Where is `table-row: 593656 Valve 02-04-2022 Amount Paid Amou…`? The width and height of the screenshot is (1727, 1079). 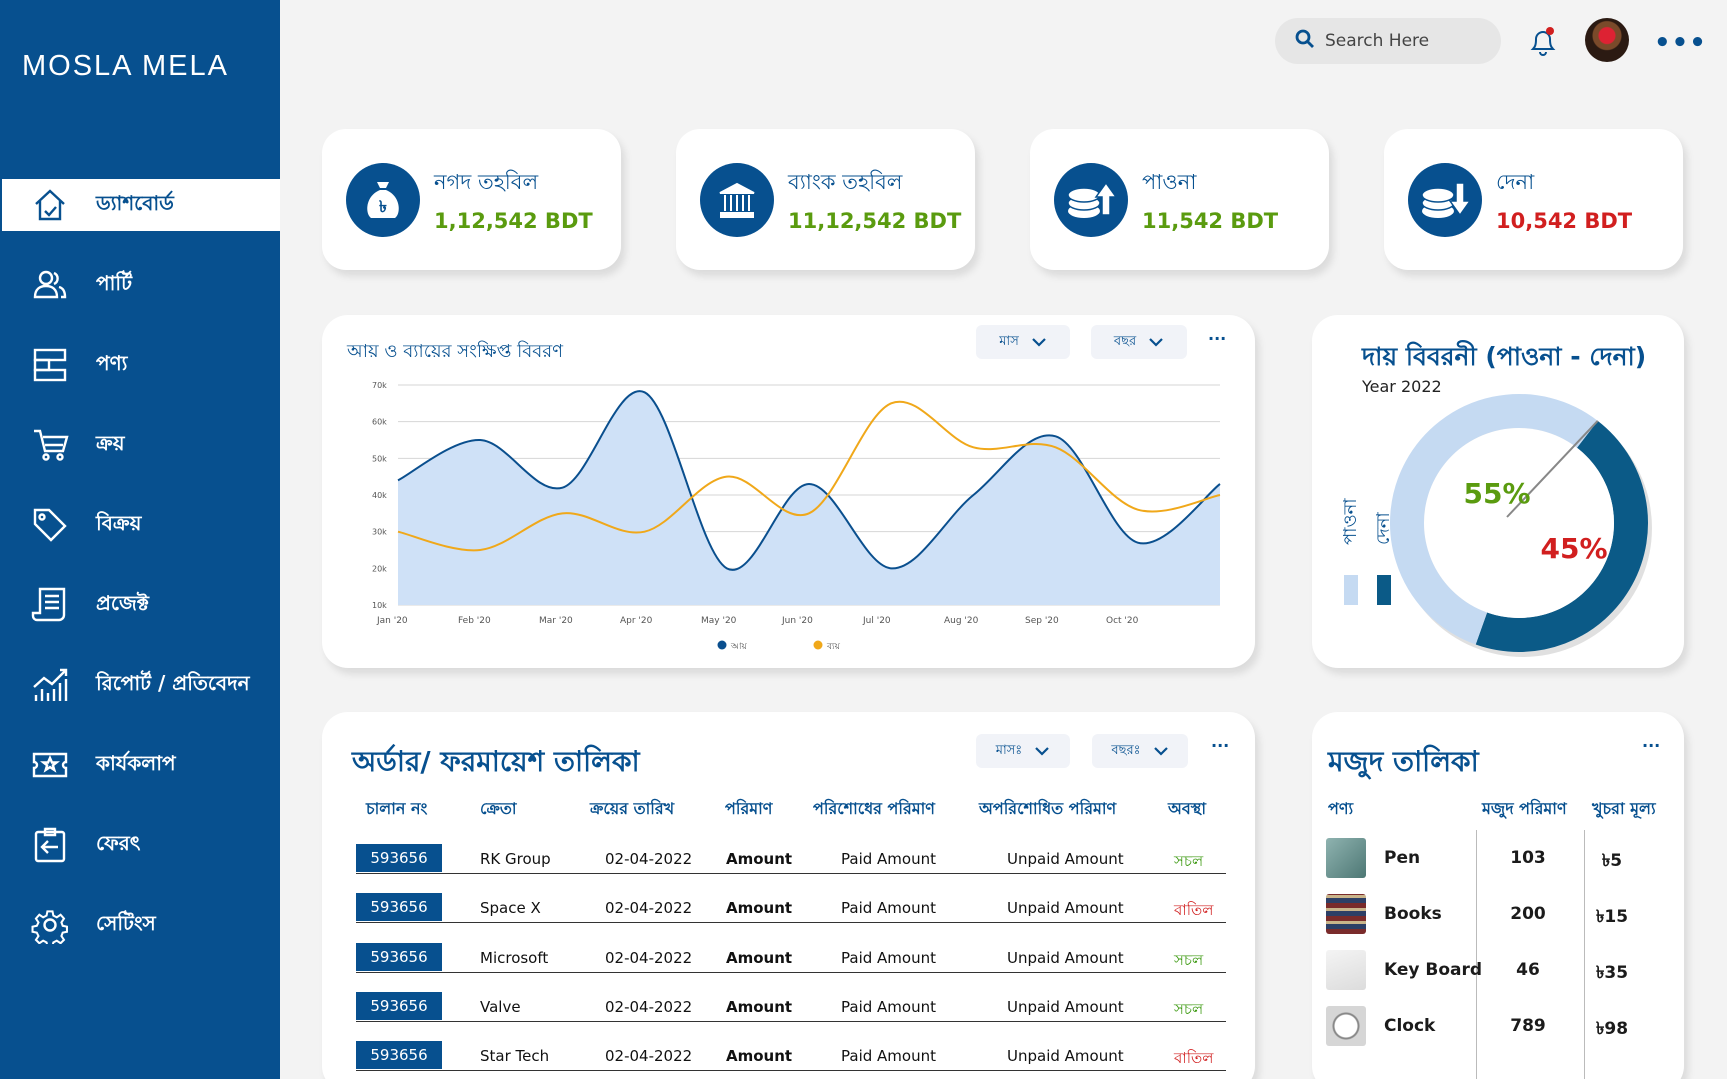
table-row: 593656 Valve 02-04-2022 Amount Paid Amou… is located at coordinates (791, 1007).